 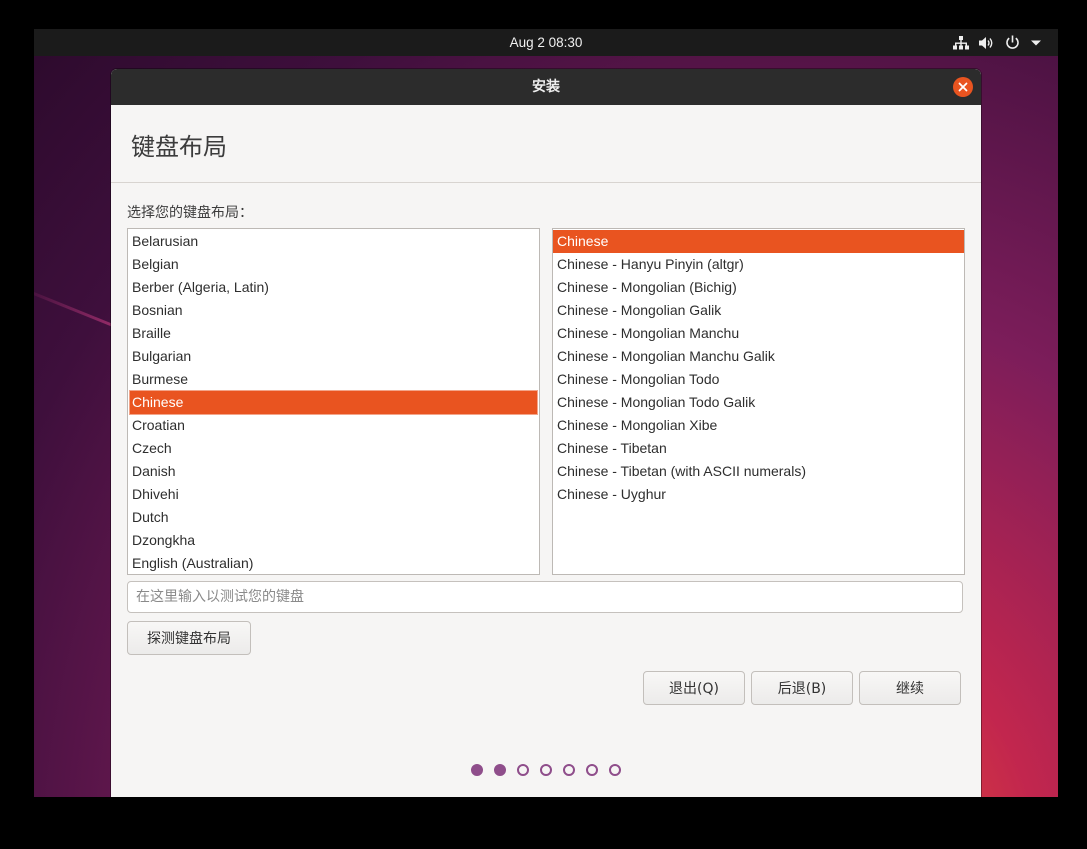 I want to click on layout-list-item: Dzongkha, so click(x=333, y=540).